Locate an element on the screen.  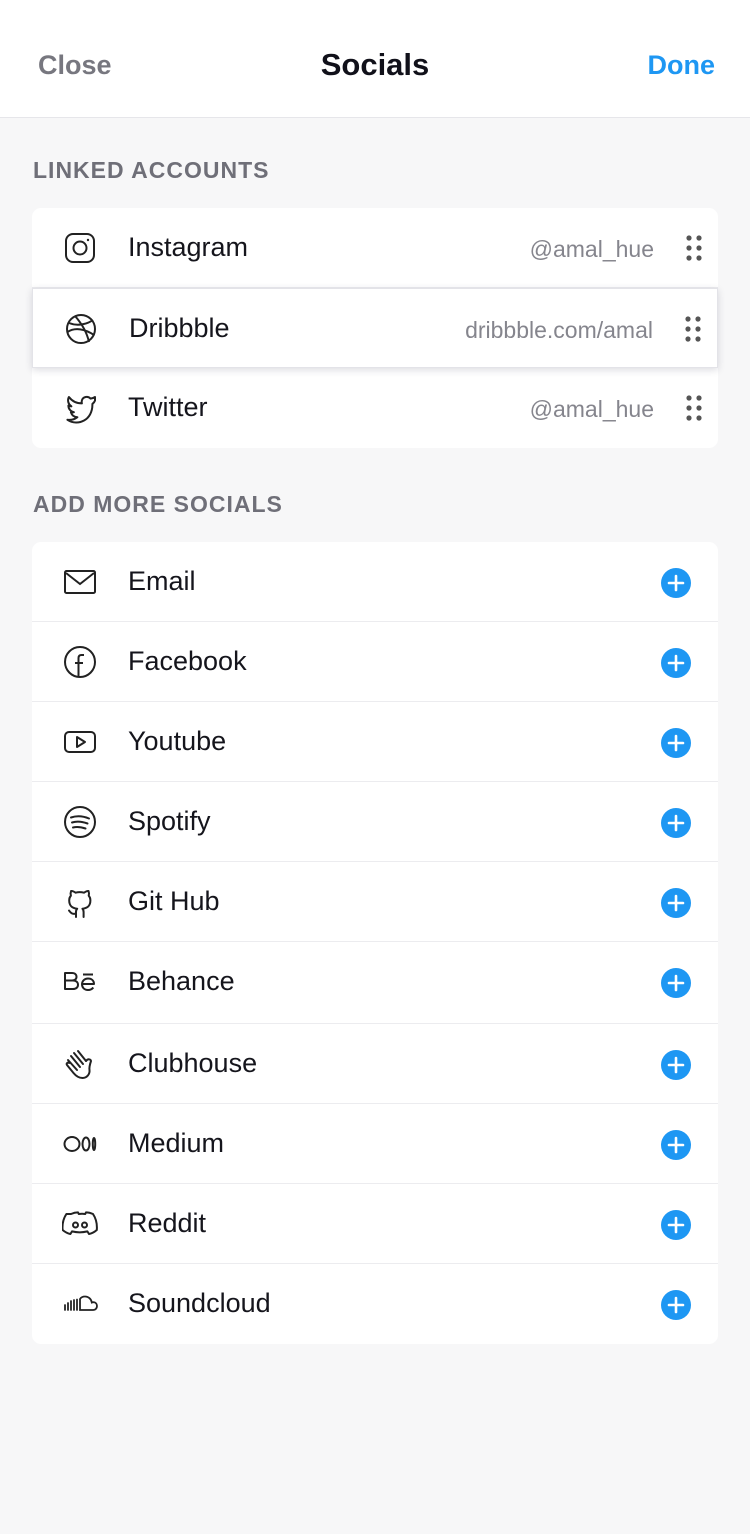
soundcloud-icon is located at coordinates (80, 1304).